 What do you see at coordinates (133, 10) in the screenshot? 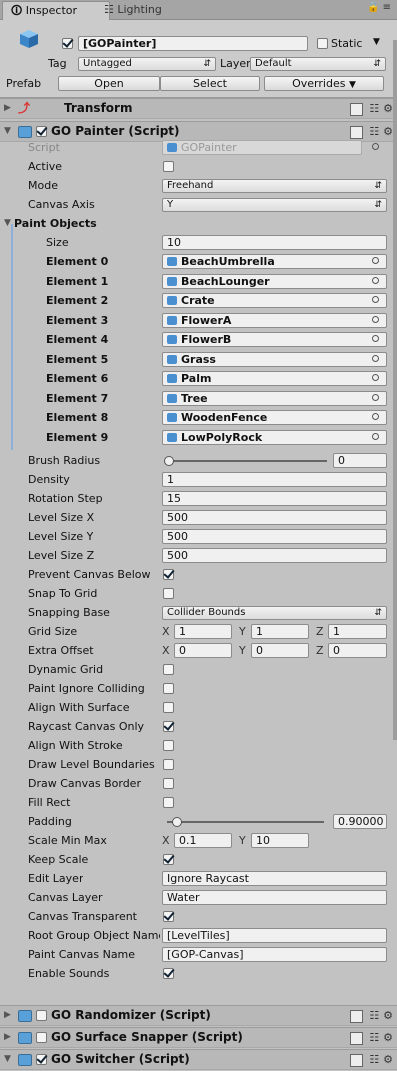
I see `tab-lighting: ☷ Lighting` at bounding box center [133, 10].